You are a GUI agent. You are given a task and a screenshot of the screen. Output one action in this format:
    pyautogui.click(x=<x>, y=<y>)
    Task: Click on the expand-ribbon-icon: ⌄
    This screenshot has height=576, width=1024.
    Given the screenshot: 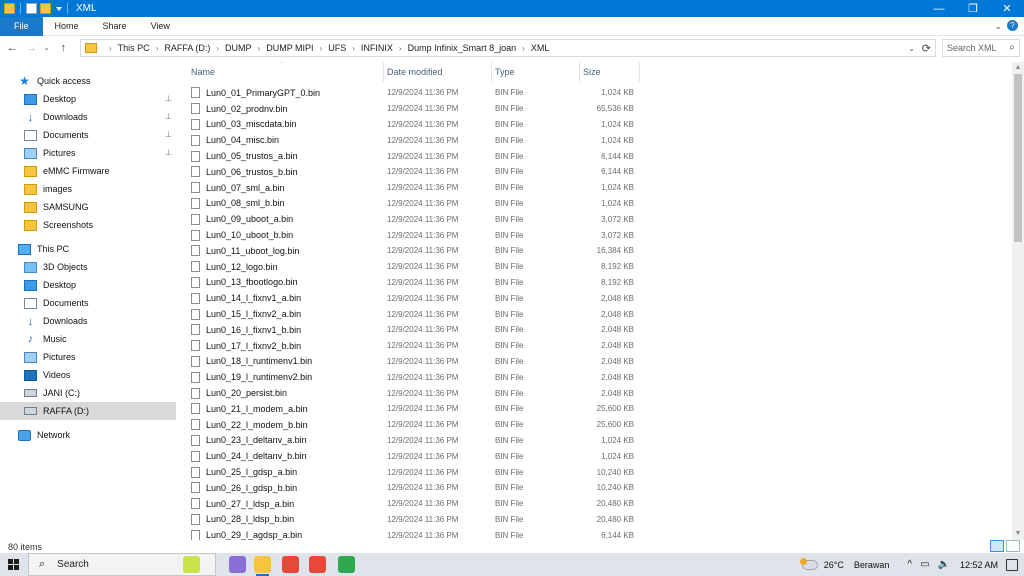 What is the action you would take?
    pyautogui.click(x=998, y=26)
    